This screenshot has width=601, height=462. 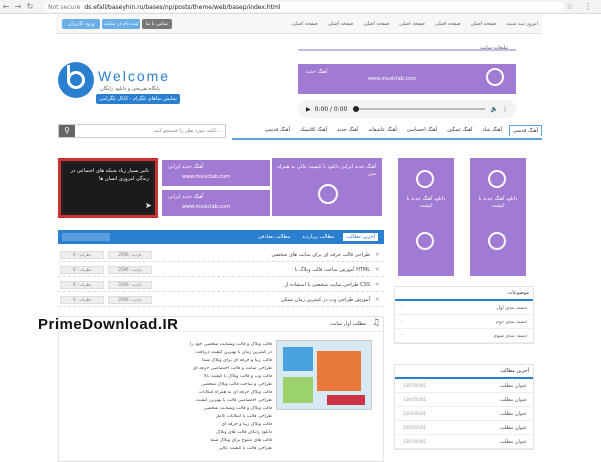 I want to click on date-text: امروز سه شنبه, so click(x=522, y=24).